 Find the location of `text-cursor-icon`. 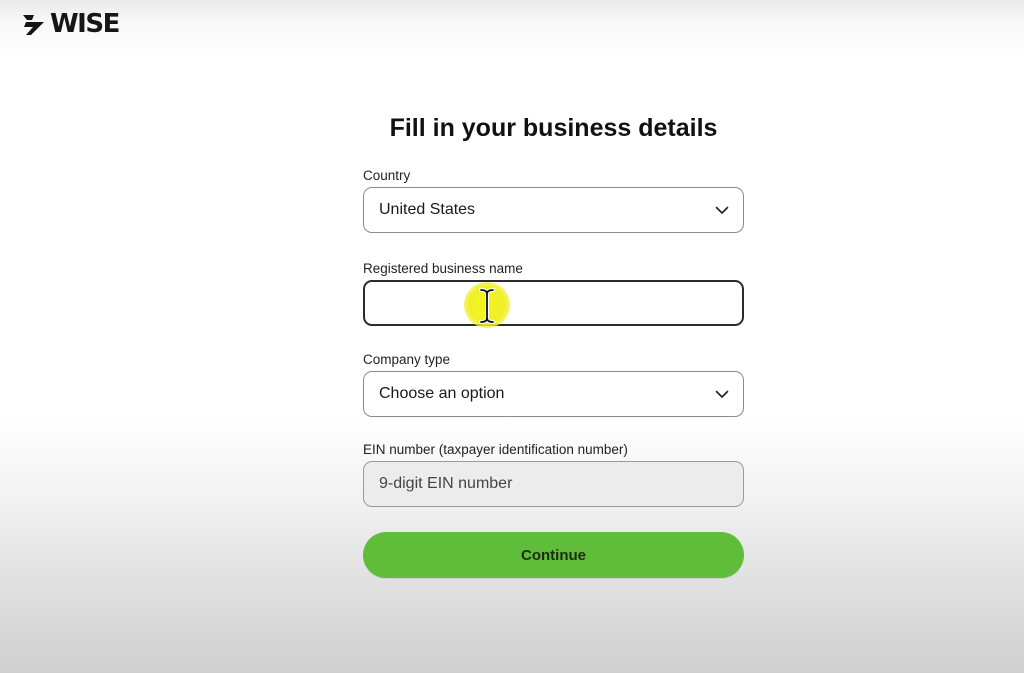

text-cursor-icon is located at coordinates (487, 308).